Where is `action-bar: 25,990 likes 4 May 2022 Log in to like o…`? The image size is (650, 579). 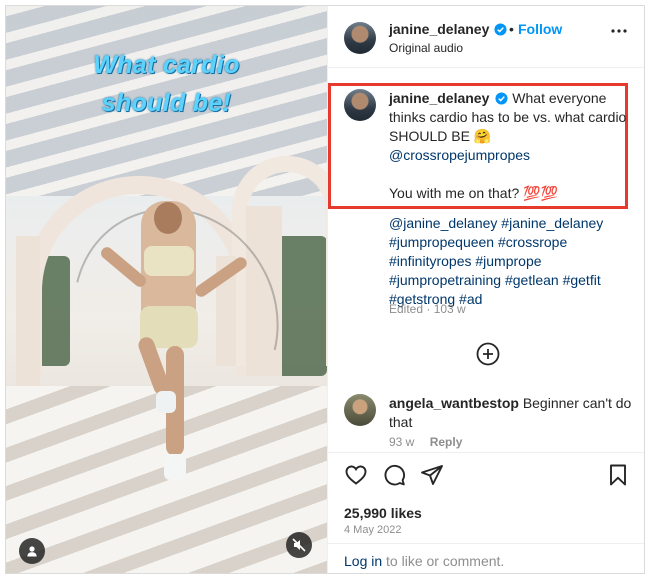 action-bar: 25,990 likes 4 May 2022 Log in to like o… is located at coordinates (486, 512).